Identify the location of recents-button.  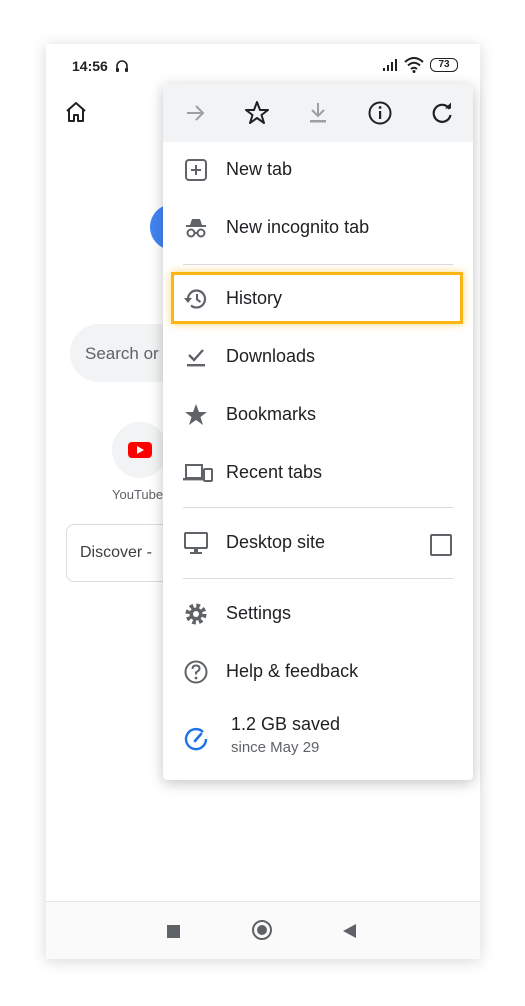
(173, 931).